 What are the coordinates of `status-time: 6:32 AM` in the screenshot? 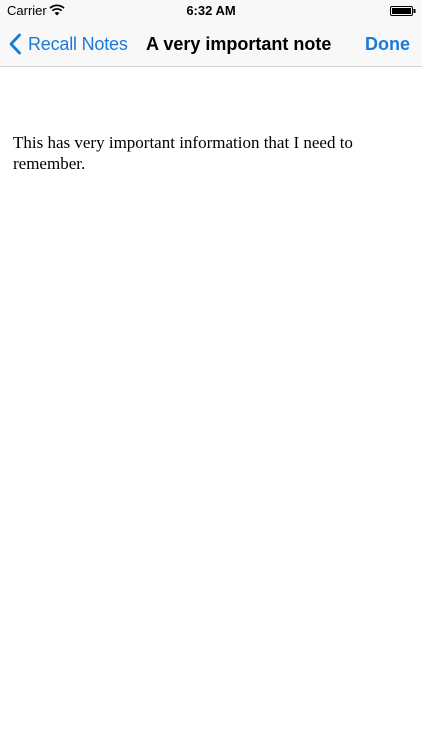 It's located at (211, 10).